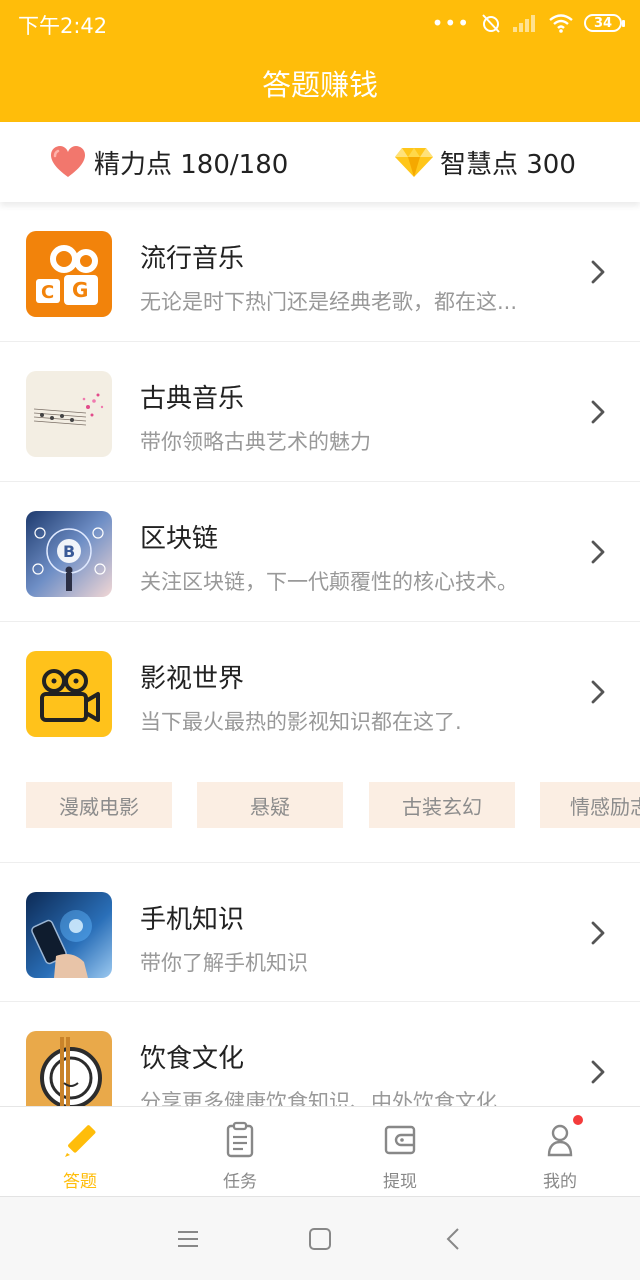 The height and width of the screenshot is (1280, 640). I want to click on pop-music-thumbnail: C G, so click(69, 274).